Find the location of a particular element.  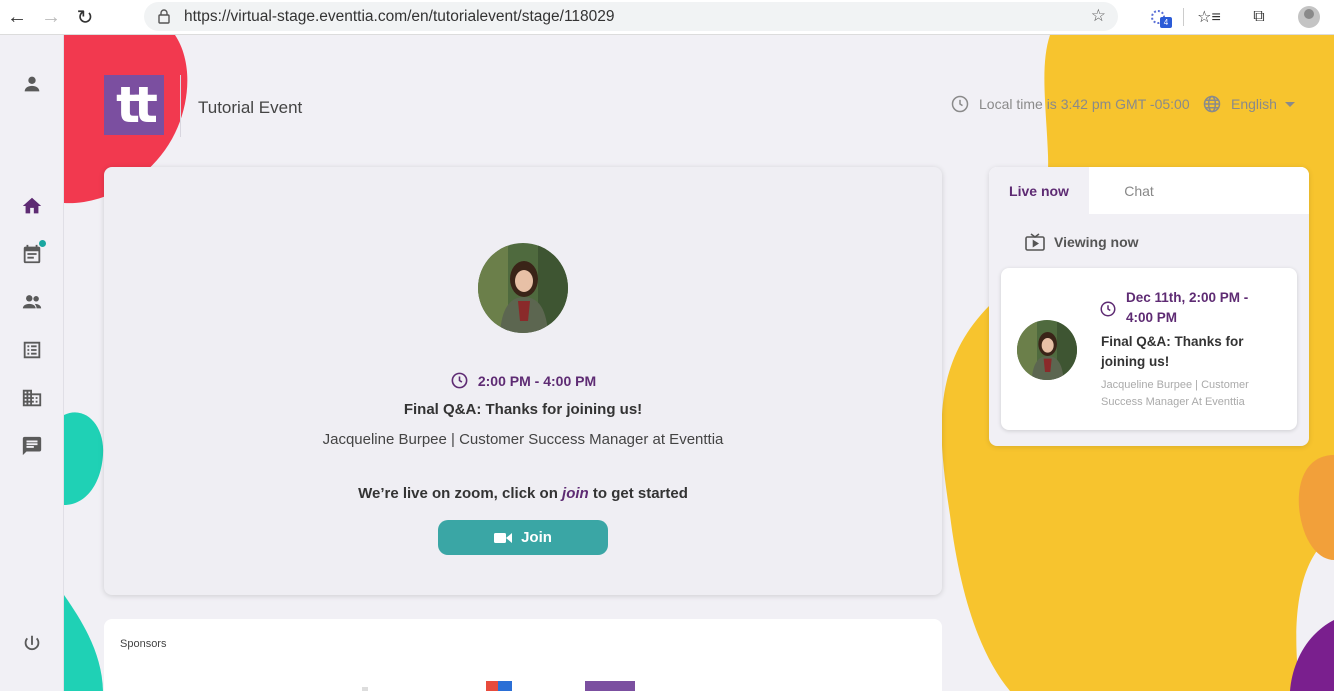

forward-icon: → is located at coordinates (51, 17).